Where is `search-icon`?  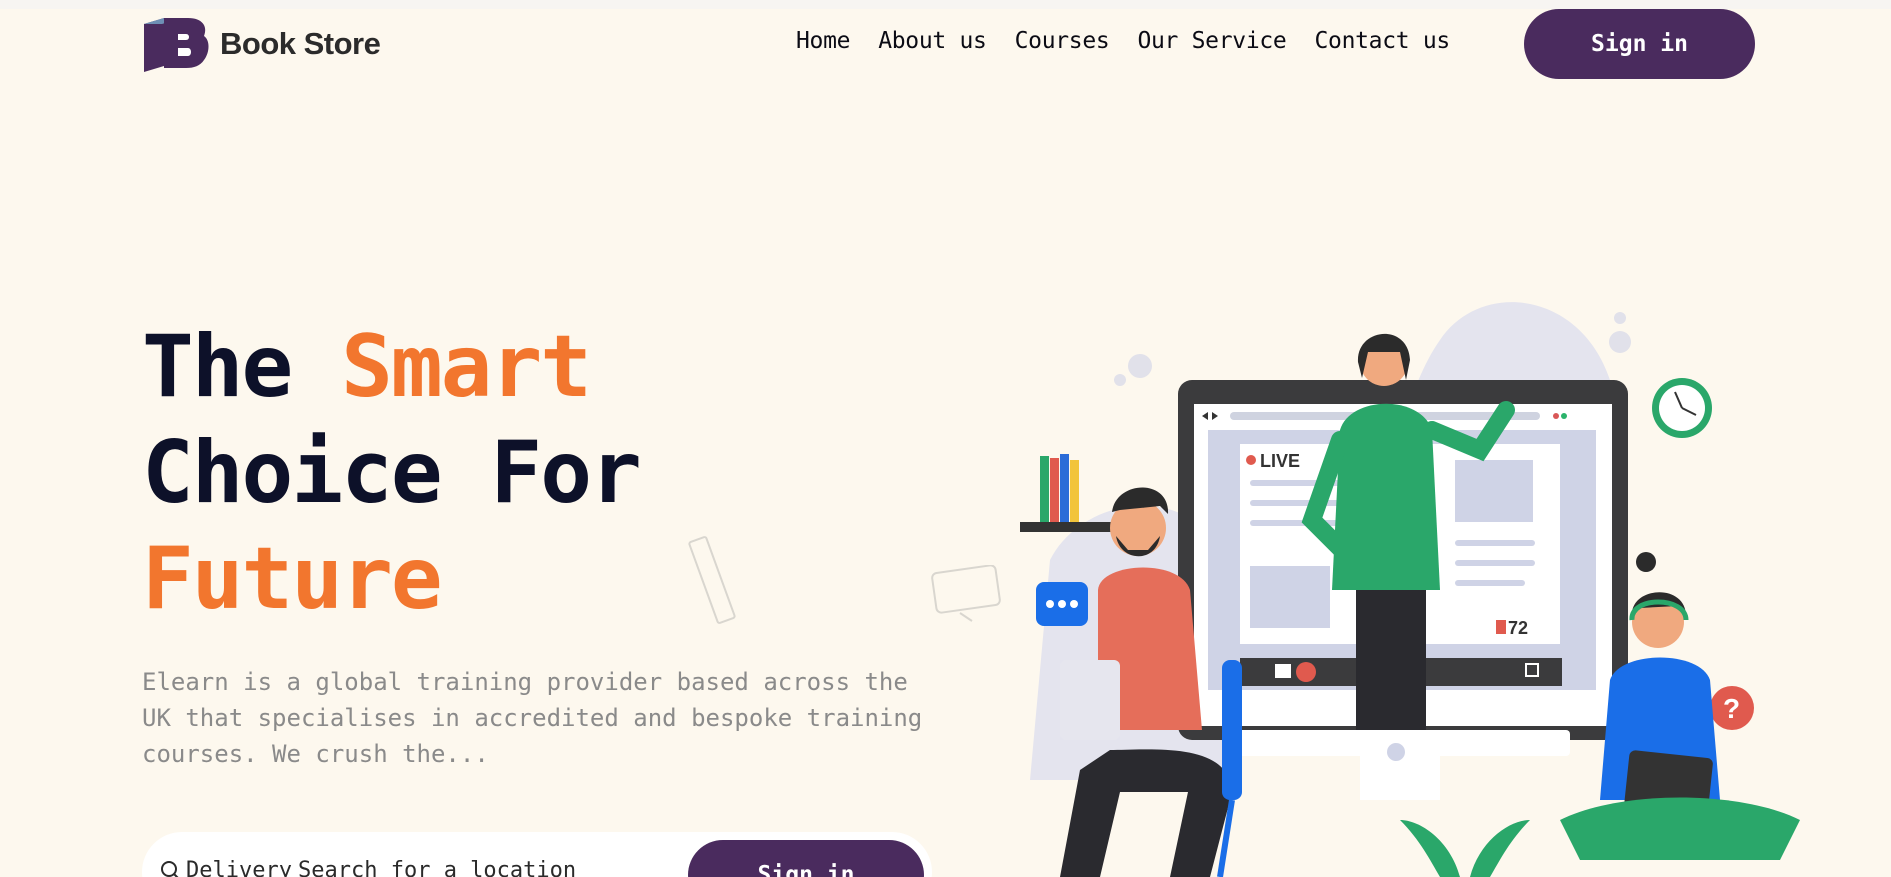
search-icon is located at coordinates (170, 869).